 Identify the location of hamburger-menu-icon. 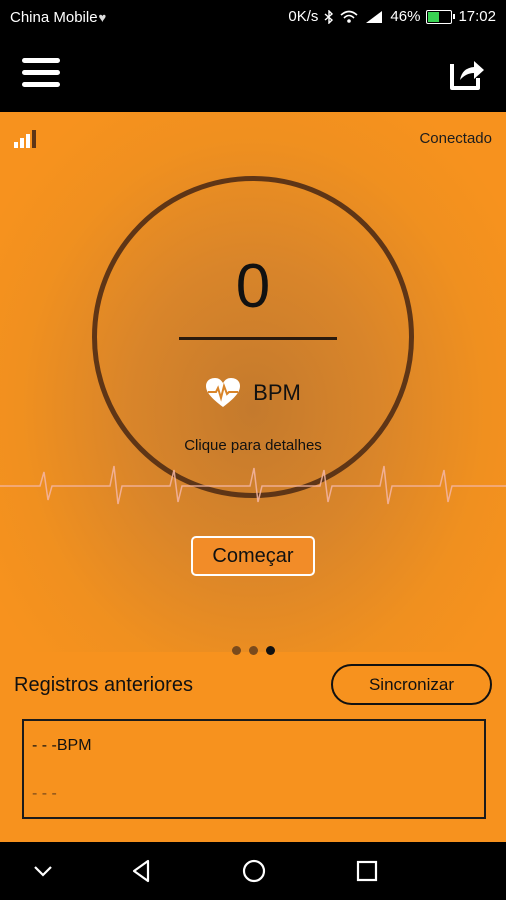
(41, 73).